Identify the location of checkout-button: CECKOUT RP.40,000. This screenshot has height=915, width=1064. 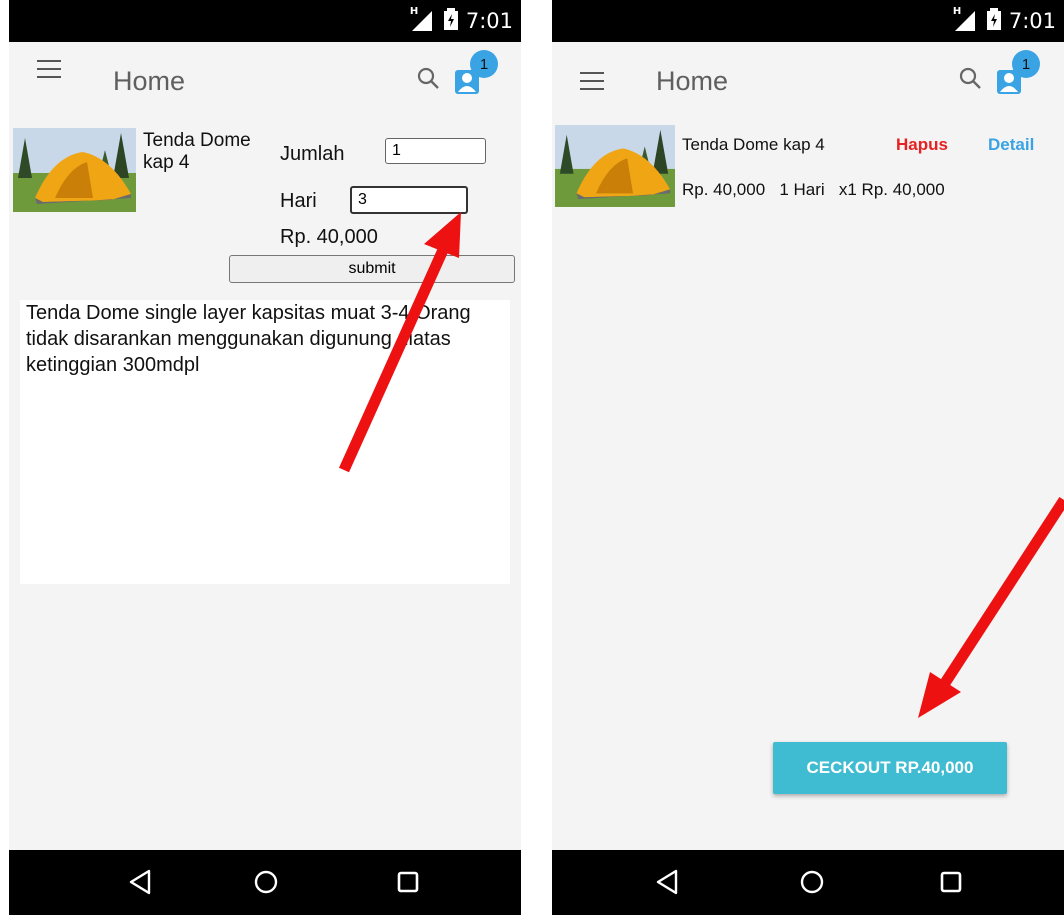
(890, 768).